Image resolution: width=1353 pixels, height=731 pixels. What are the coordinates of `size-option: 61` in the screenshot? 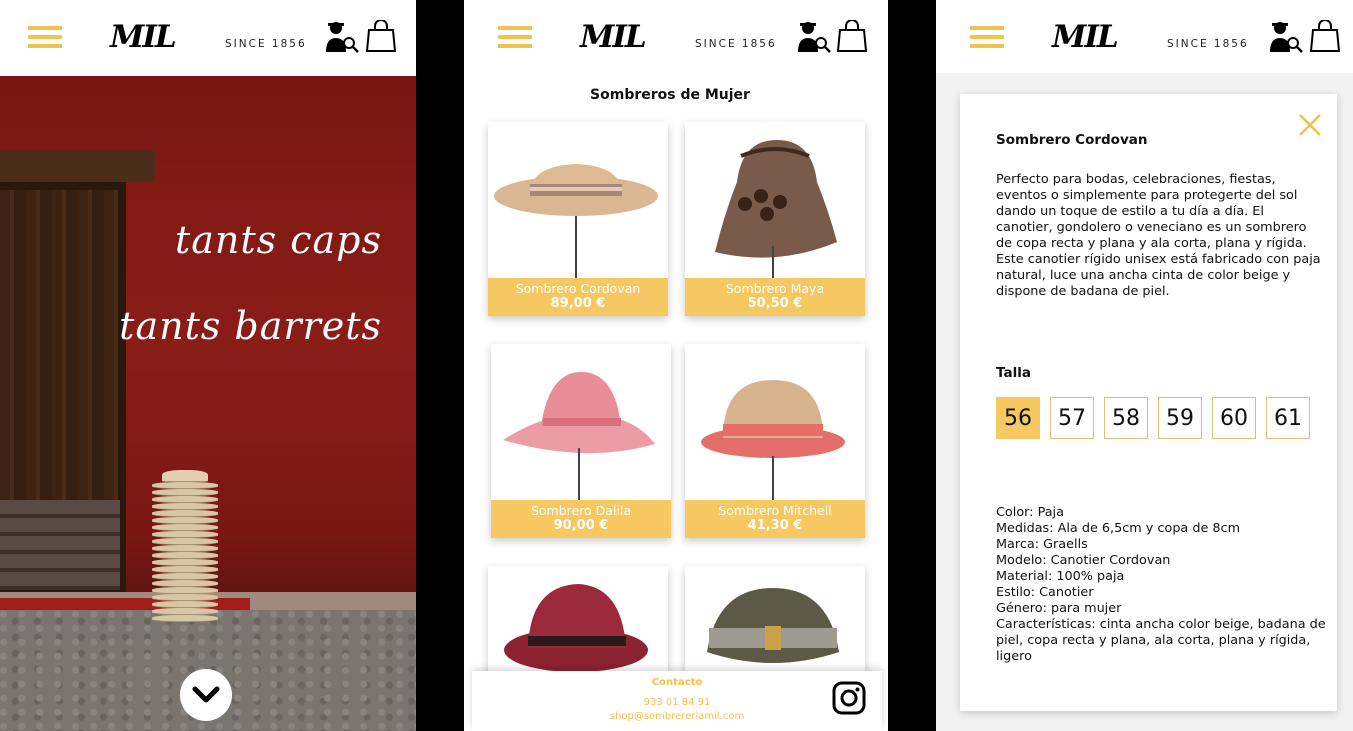 It's located at (1288, 418).